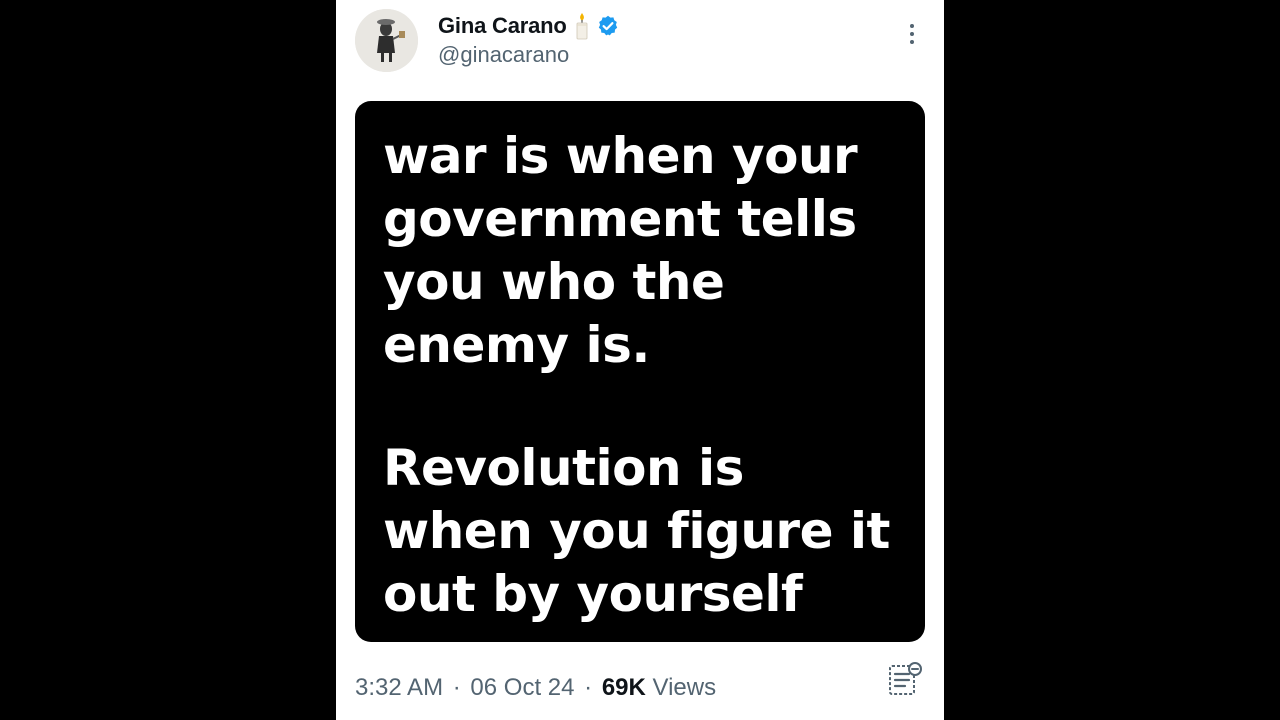 This screenshot has height=720, width=1280. What do you see at coordinates (582, 26) in the screenshot?
I see `candle-icon` at bounding box center [582, 26].